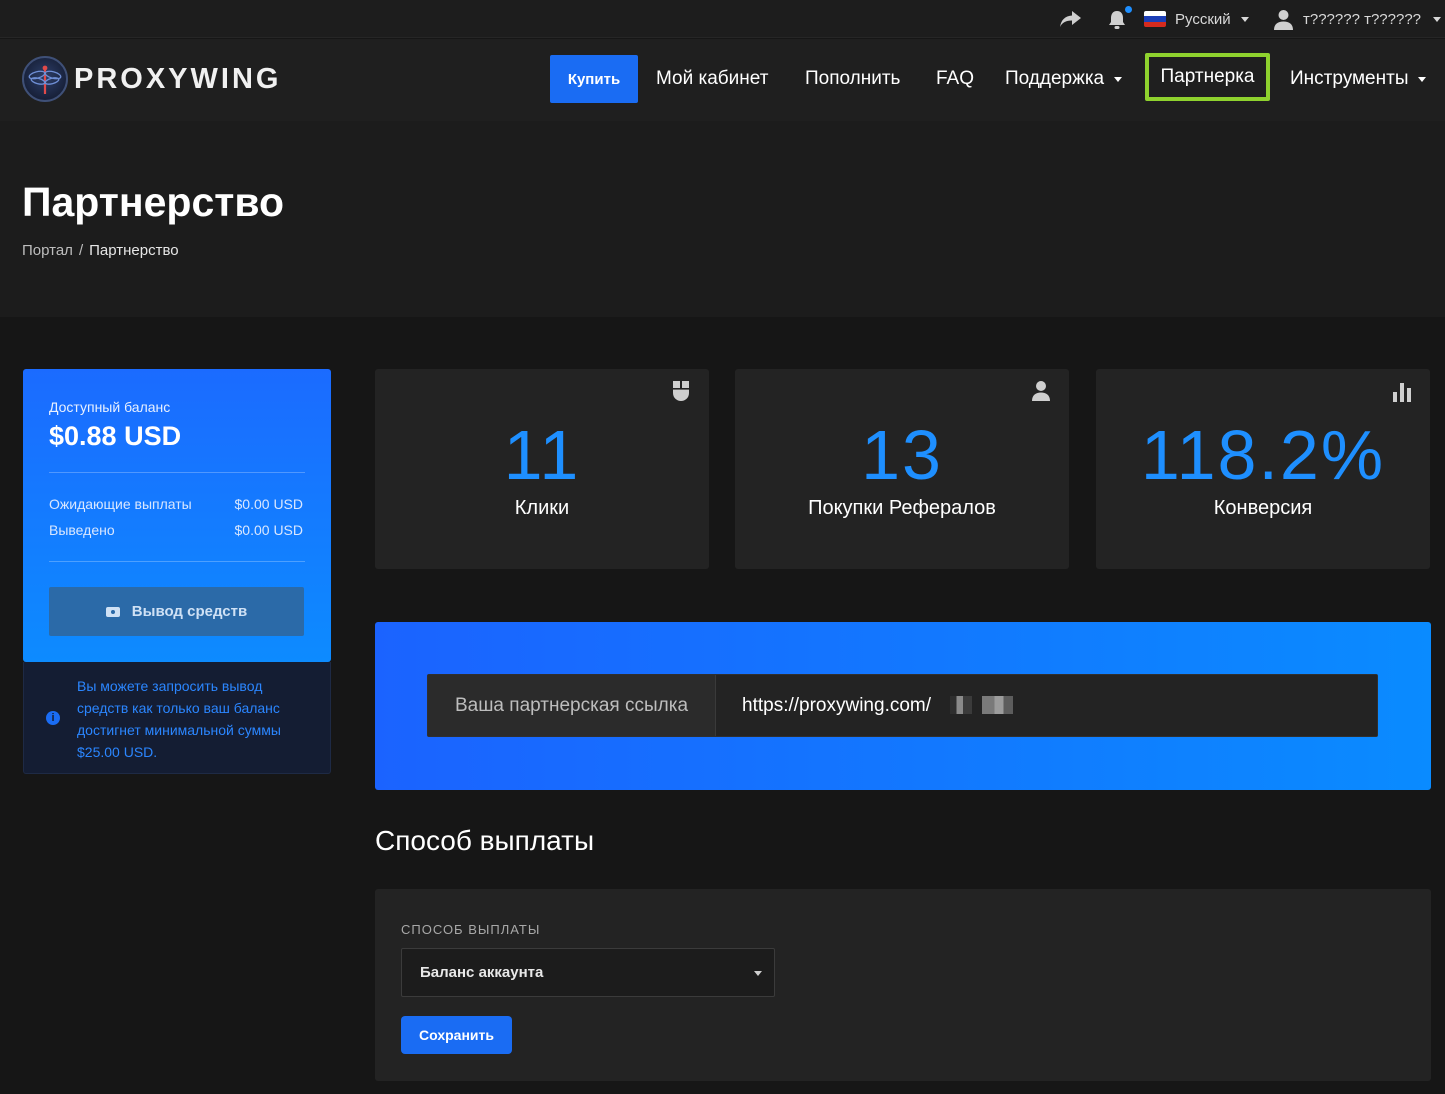 The height and width of the screenshot is (1094, 1445). Describe the element at coordinates (1070, 19) in the screenshot. I see `share-icon` at that location.